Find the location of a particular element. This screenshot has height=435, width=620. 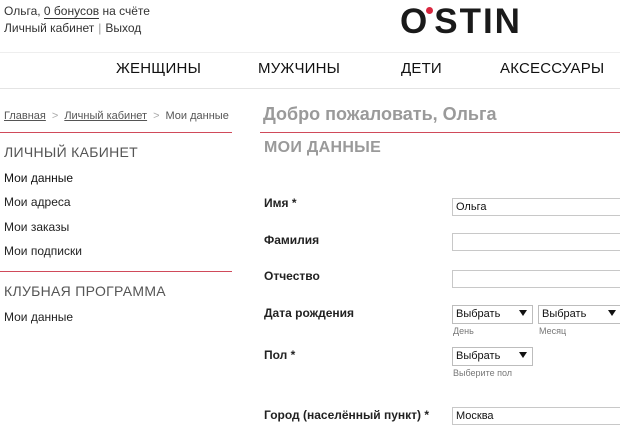

city-input is located at coordinates (536, 416).